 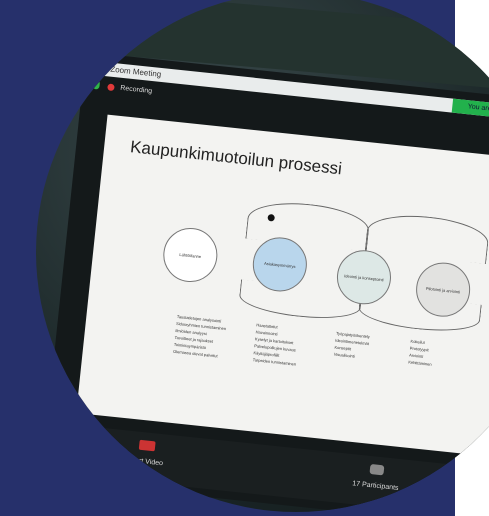 I want to click on participants-button: 17 Participants, so click(x=376, y=476).